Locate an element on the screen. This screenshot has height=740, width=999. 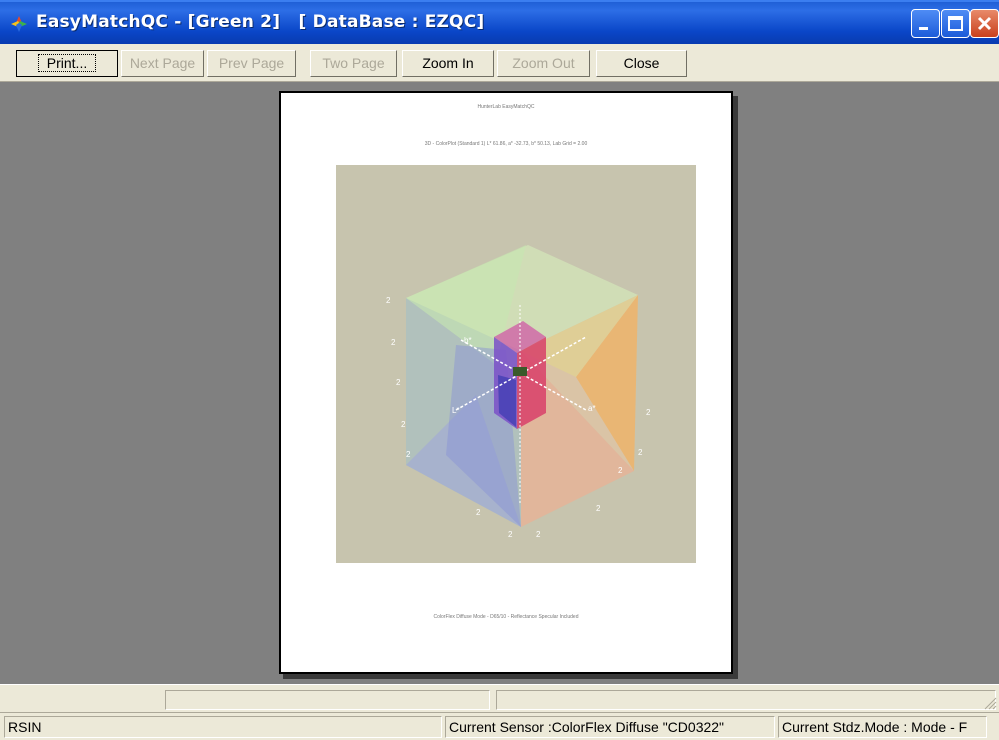
prev-page-button: Prev Page is located at coordinates (251, 63).